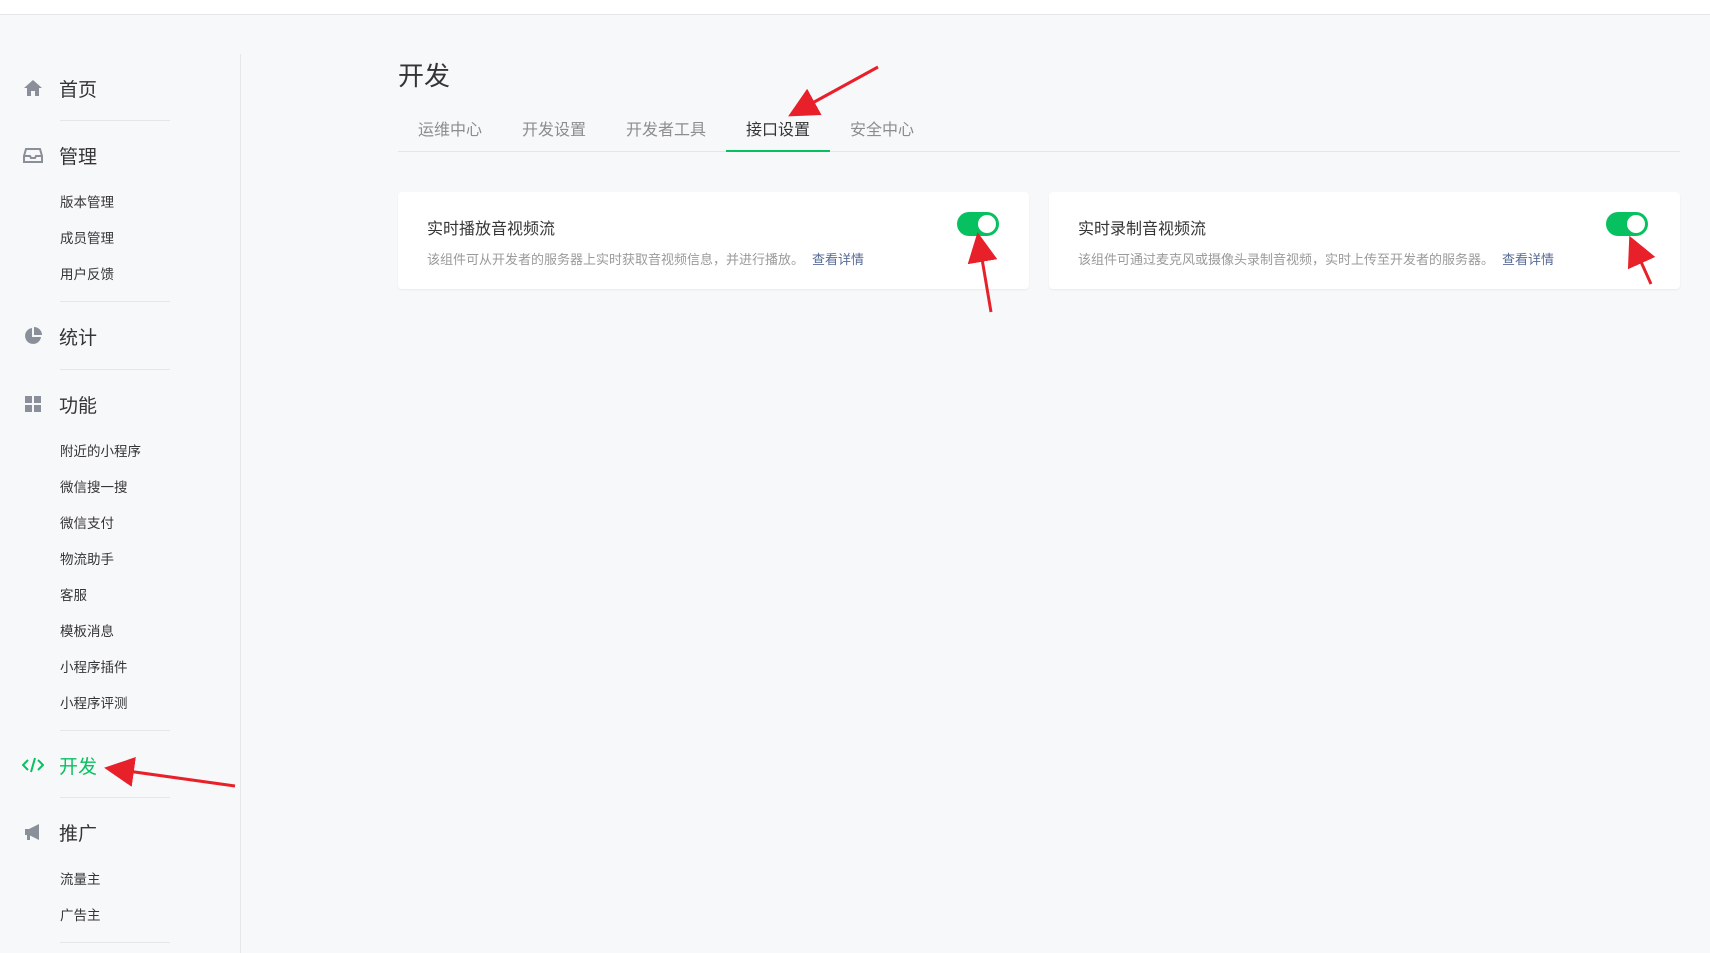 The width and height of the screenshot is (1710, 953). I want to click on live-player-toggle, so click(978, 224).